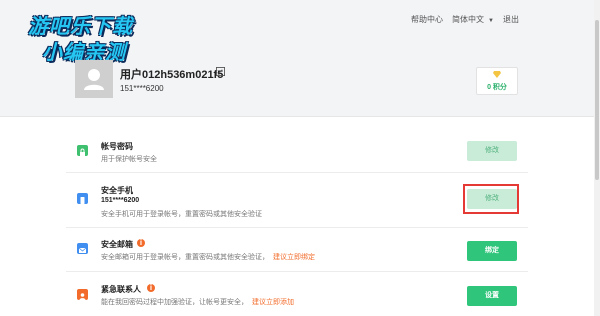 This screenshot has width=600, height=316. I want to click on nav-language-select: 简体中文 ▼, so click(473, 19).